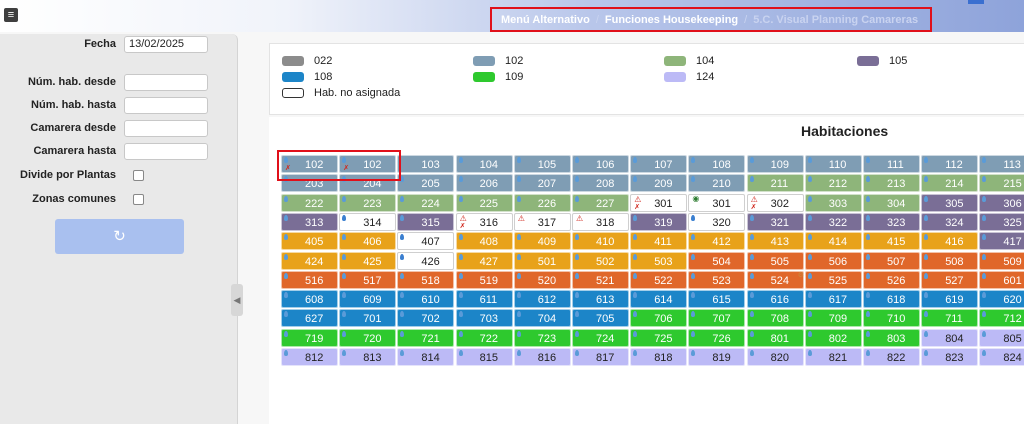 The height and width of the screenshot is (424, 1024). I want to click on room-cell: 313, so click(309, 221).